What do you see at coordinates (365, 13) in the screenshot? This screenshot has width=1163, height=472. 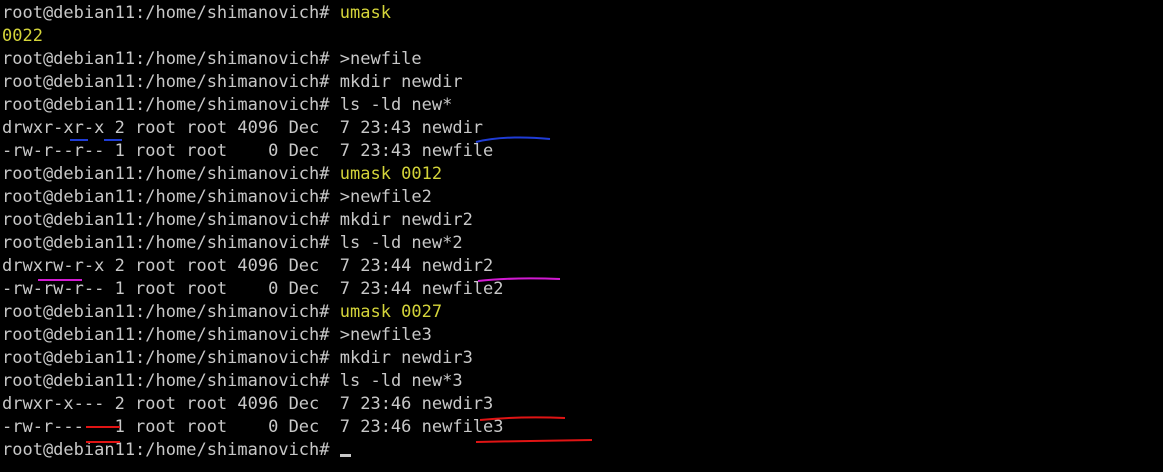 I see `command-text: umask` at bounding box center [365, 13].